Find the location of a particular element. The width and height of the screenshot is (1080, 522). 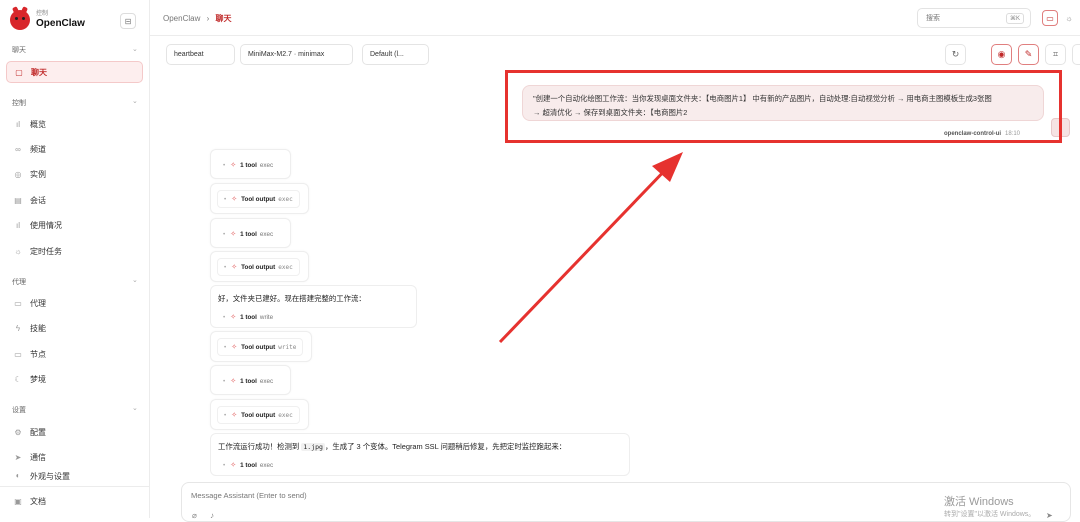

attach-icon: ⌀ is located at coordinates (194, 515).